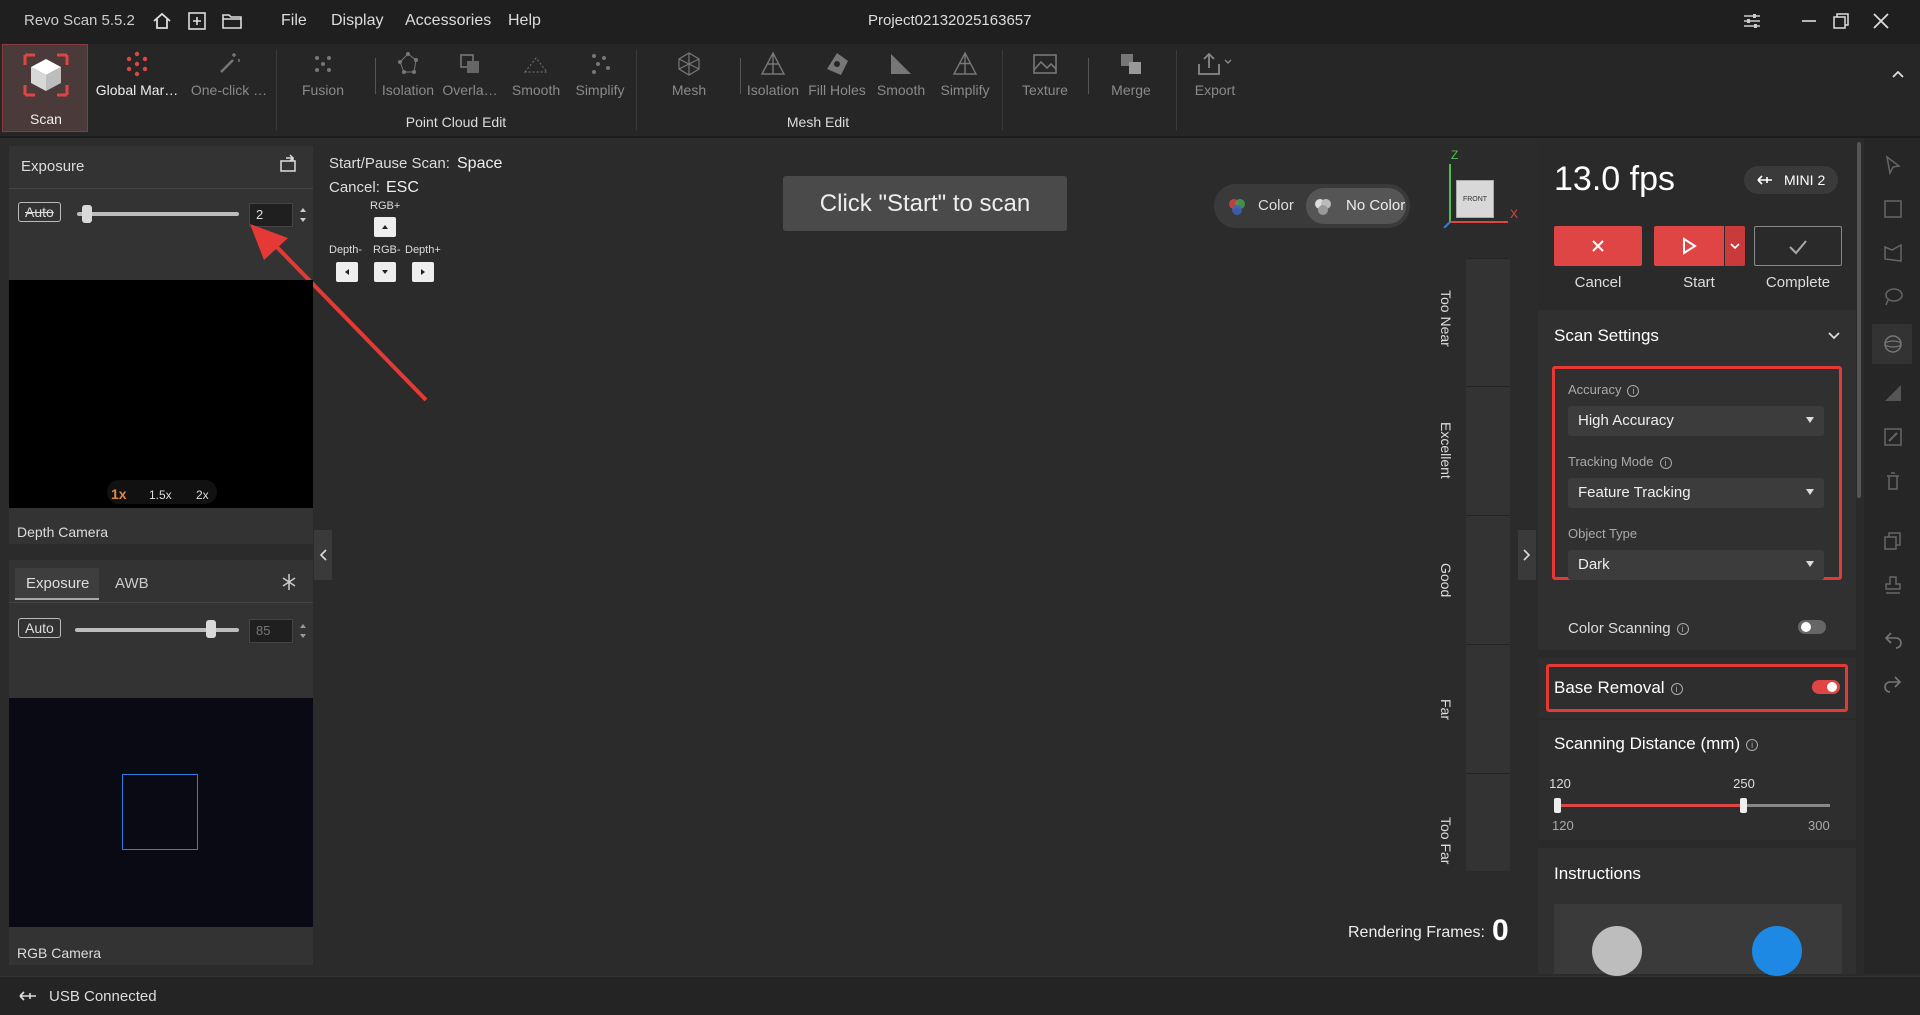 Image resolution: width=1920 pixels, height=1015 pixels. What do you see at coordinates (1764, 180) in the screenshot?
I see `usb-link-icon` at bounding box center [1764, 180].